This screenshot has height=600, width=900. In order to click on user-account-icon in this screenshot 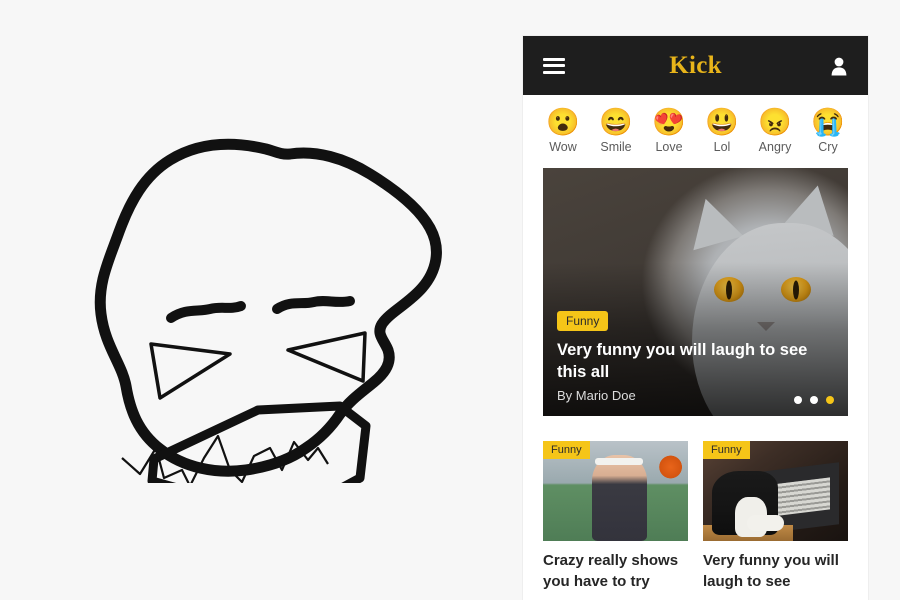, I will do `click(839, 66)`.